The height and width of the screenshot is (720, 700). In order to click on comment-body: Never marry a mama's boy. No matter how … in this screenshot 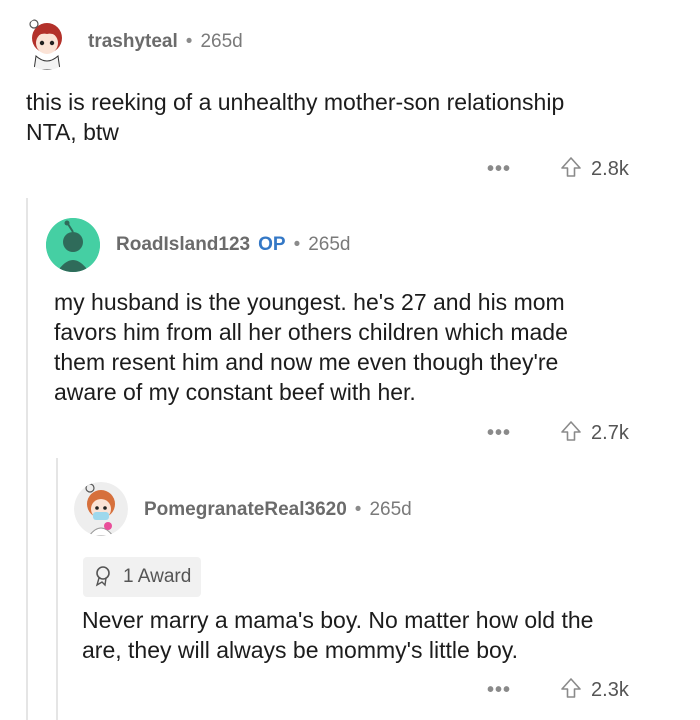, I will do `click(337, 635)`.